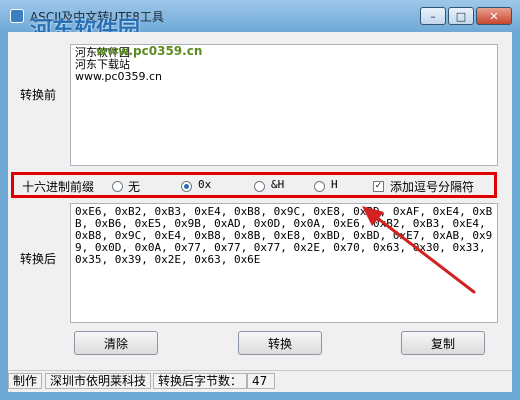 The image size is (520, 400). Describe the element at coordinates (116, 343) in the screenshot. I see `clear-button: 清除` at that location.